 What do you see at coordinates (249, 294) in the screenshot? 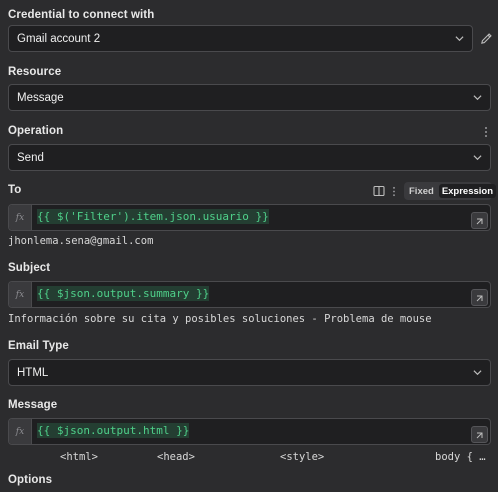
I see `subject-expression-input: fx {{ $json.output.summary }}` at bounding box center [249, 294].